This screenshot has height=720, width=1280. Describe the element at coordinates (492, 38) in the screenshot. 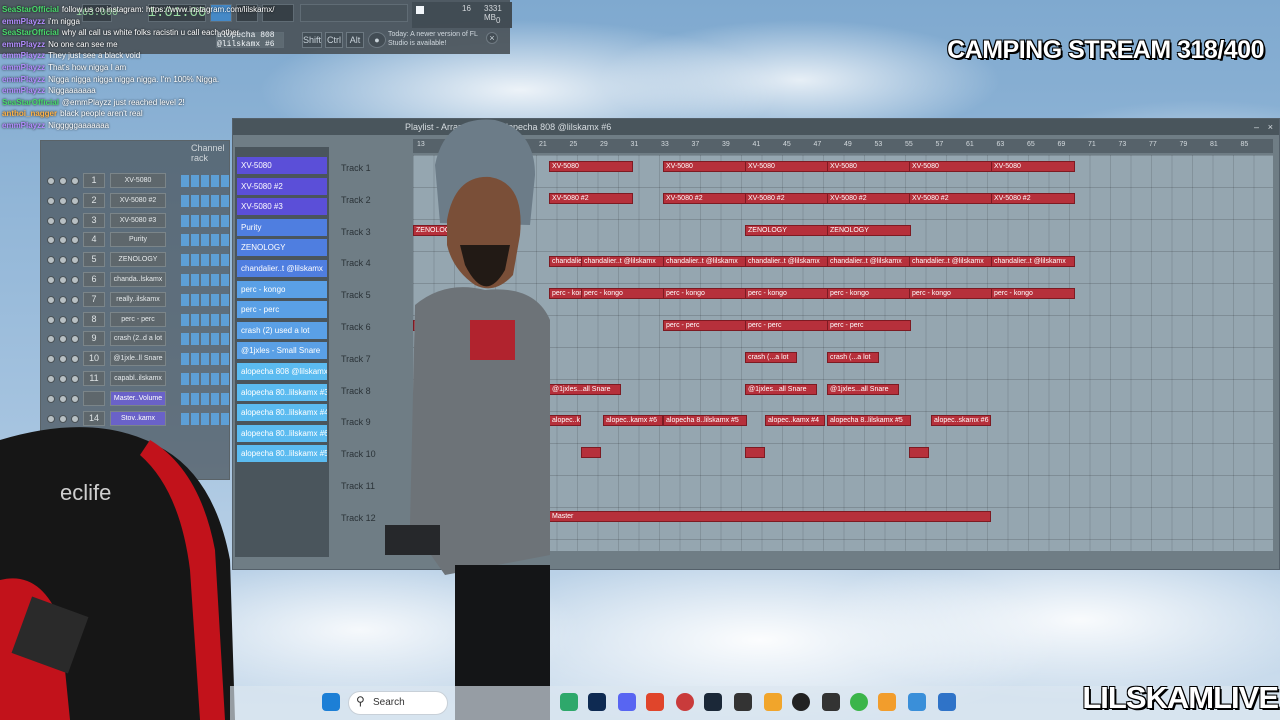

I see `close-hint-icon: ×` at that location.